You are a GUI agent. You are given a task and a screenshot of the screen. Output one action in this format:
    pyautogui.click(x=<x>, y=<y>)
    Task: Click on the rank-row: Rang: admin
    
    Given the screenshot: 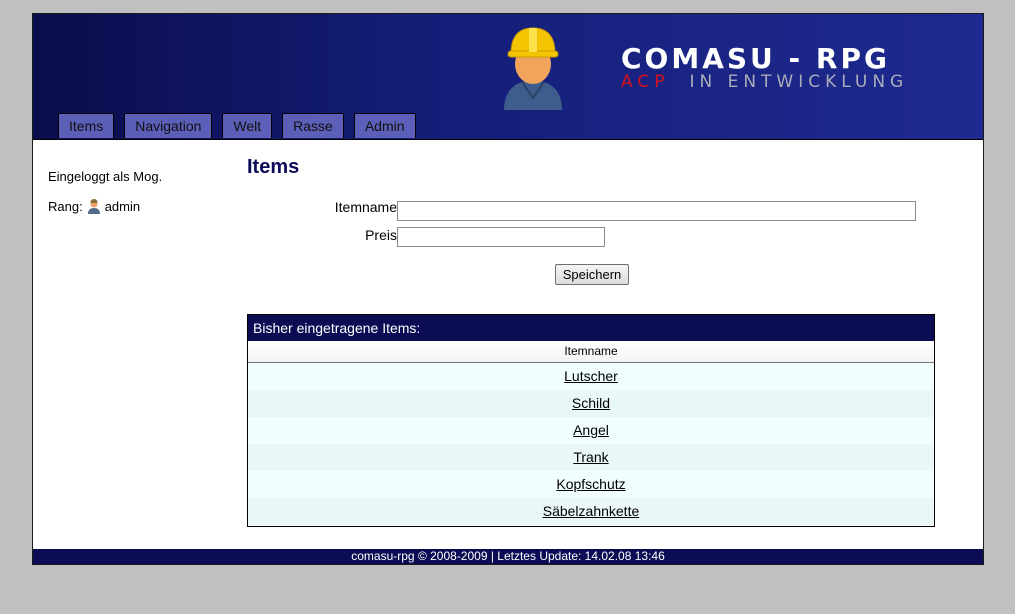 What is the action you would take?
    pyautogui.click(x=138, y=206)
    